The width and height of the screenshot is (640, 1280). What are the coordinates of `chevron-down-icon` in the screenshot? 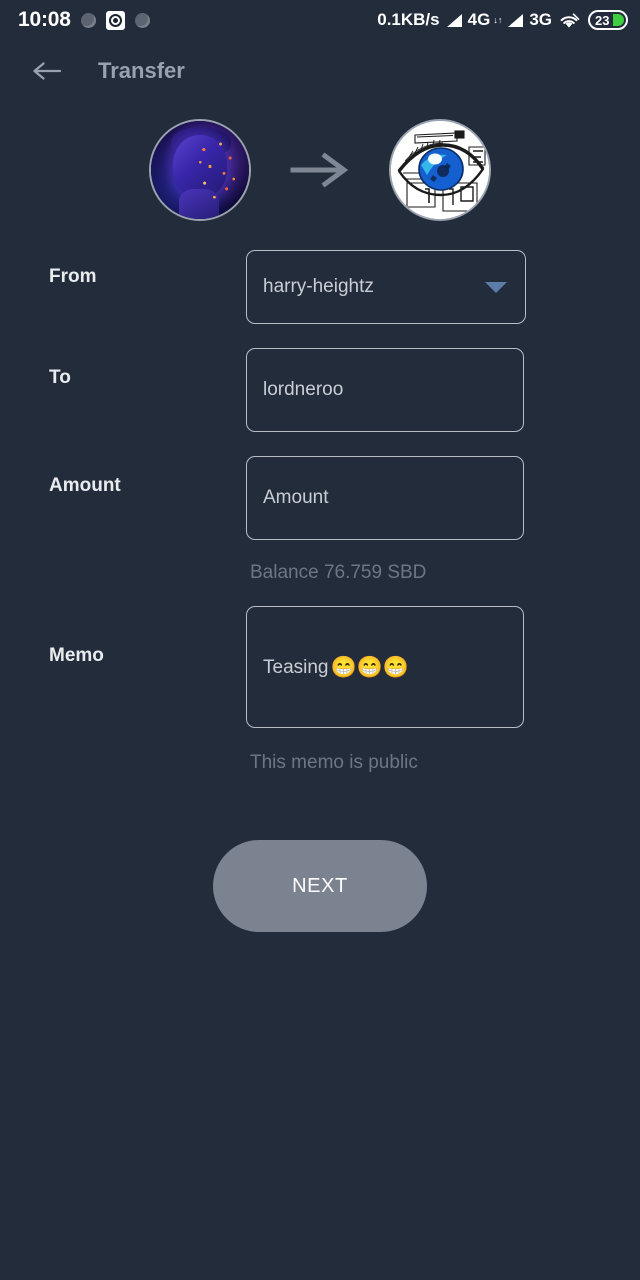 It's located at (496, 287).